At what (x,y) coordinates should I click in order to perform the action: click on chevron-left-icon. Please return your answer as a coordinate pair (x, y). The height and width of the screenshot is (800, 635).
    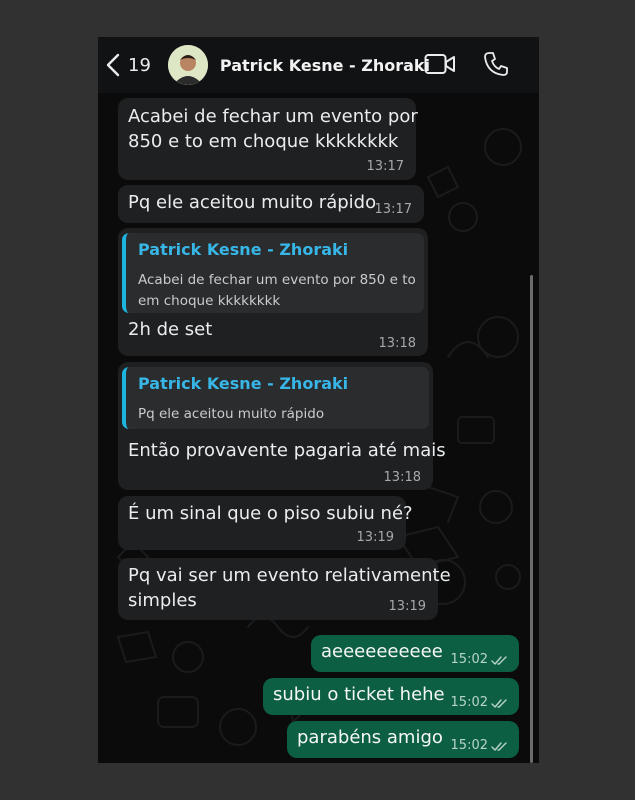
    Looking at the image, I should click on (113, 65).